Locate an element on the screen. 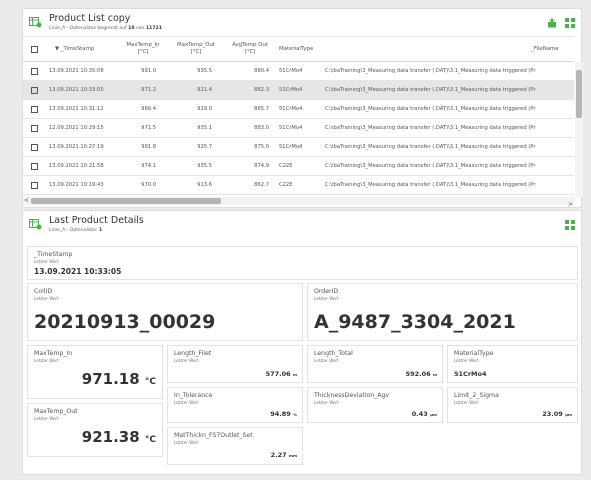 The height and width of the screenshot is (480, 591). timestamp-label: _TimeStamp is located at coordinates (53, 254).